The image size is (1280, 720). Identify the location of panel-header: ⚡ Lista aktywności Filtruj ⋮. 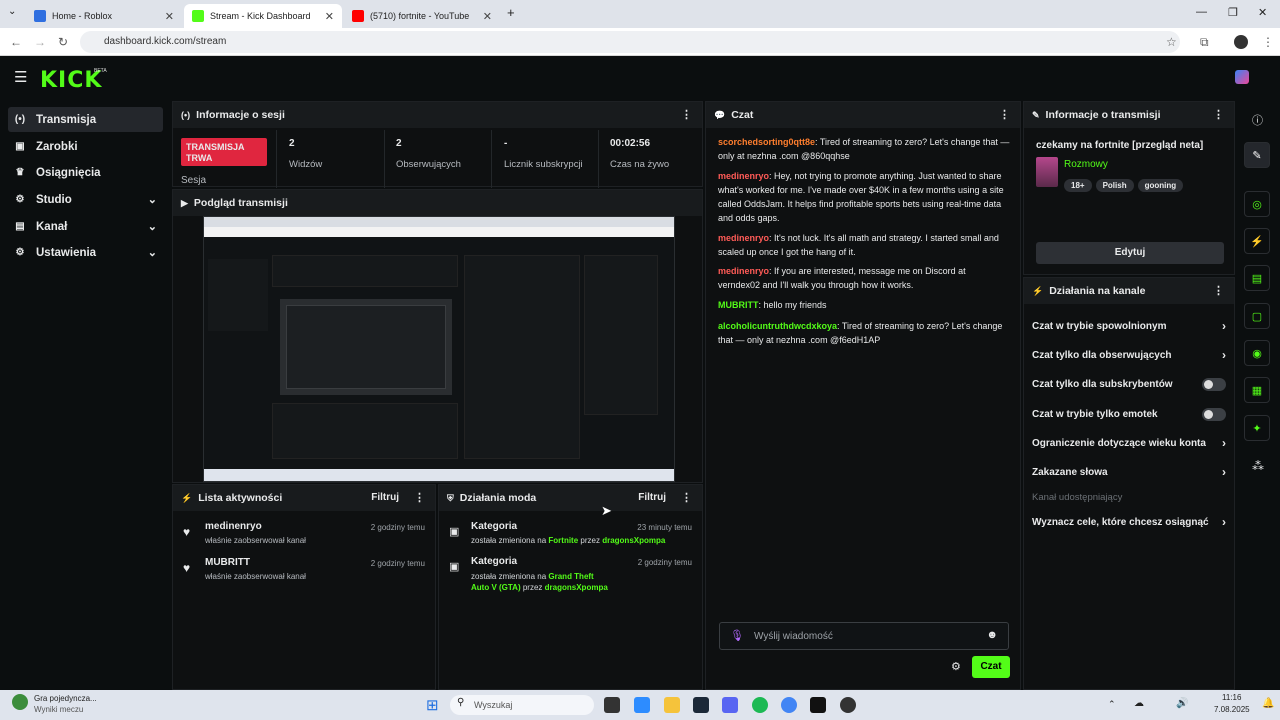
(304, 498).